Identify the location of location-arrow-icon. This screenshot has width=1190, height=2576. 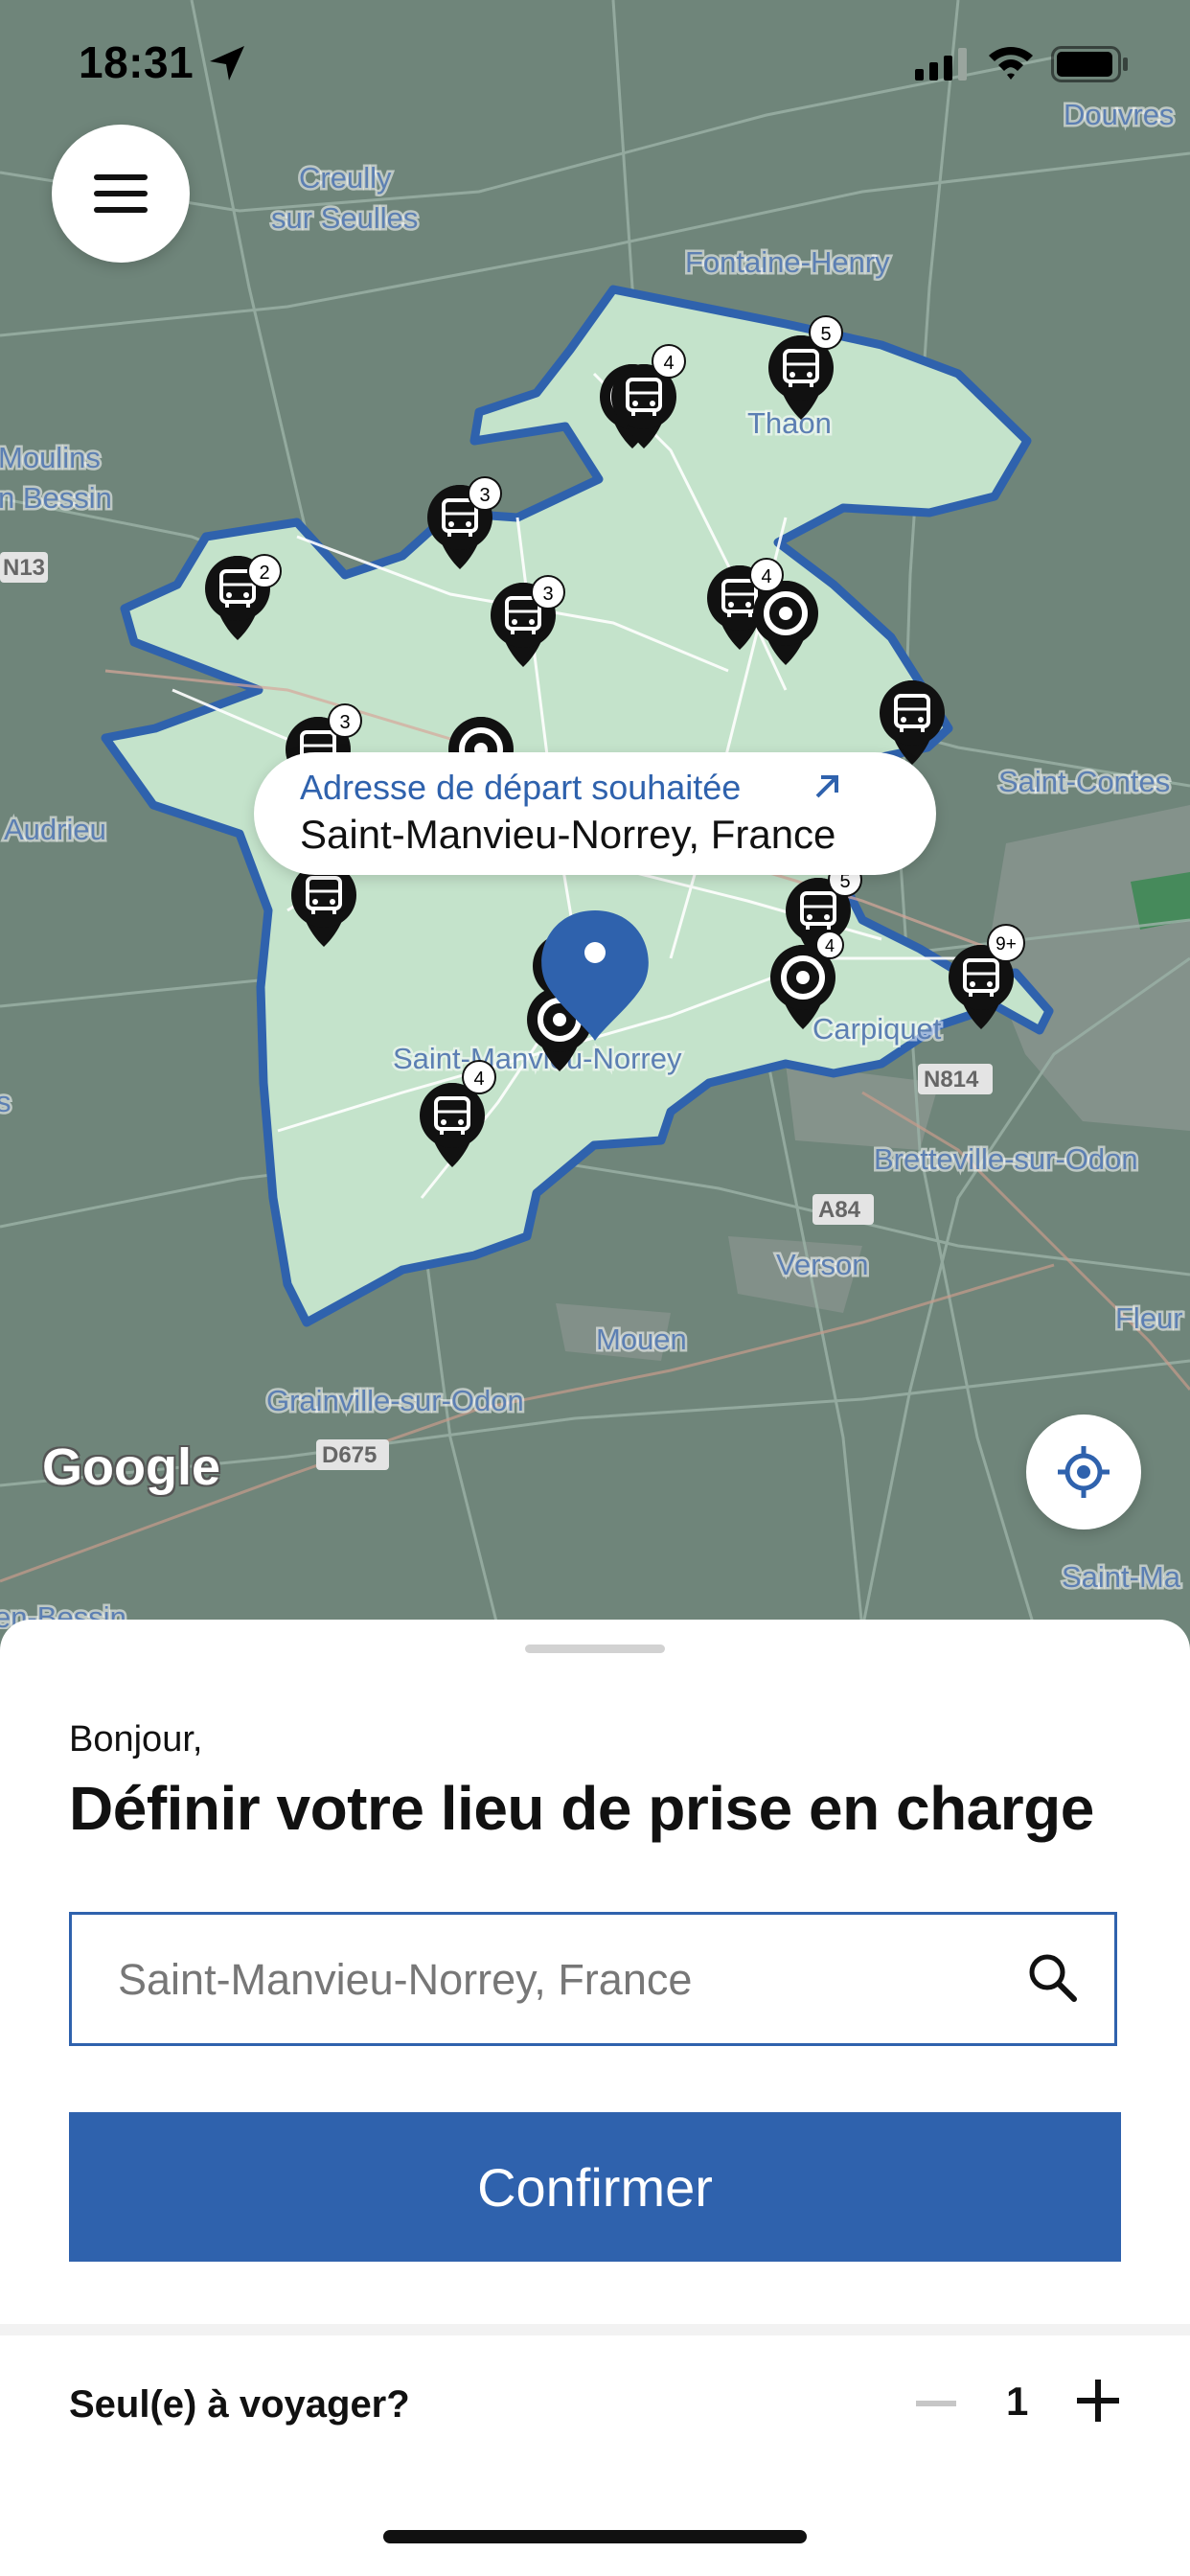
(227, 63).